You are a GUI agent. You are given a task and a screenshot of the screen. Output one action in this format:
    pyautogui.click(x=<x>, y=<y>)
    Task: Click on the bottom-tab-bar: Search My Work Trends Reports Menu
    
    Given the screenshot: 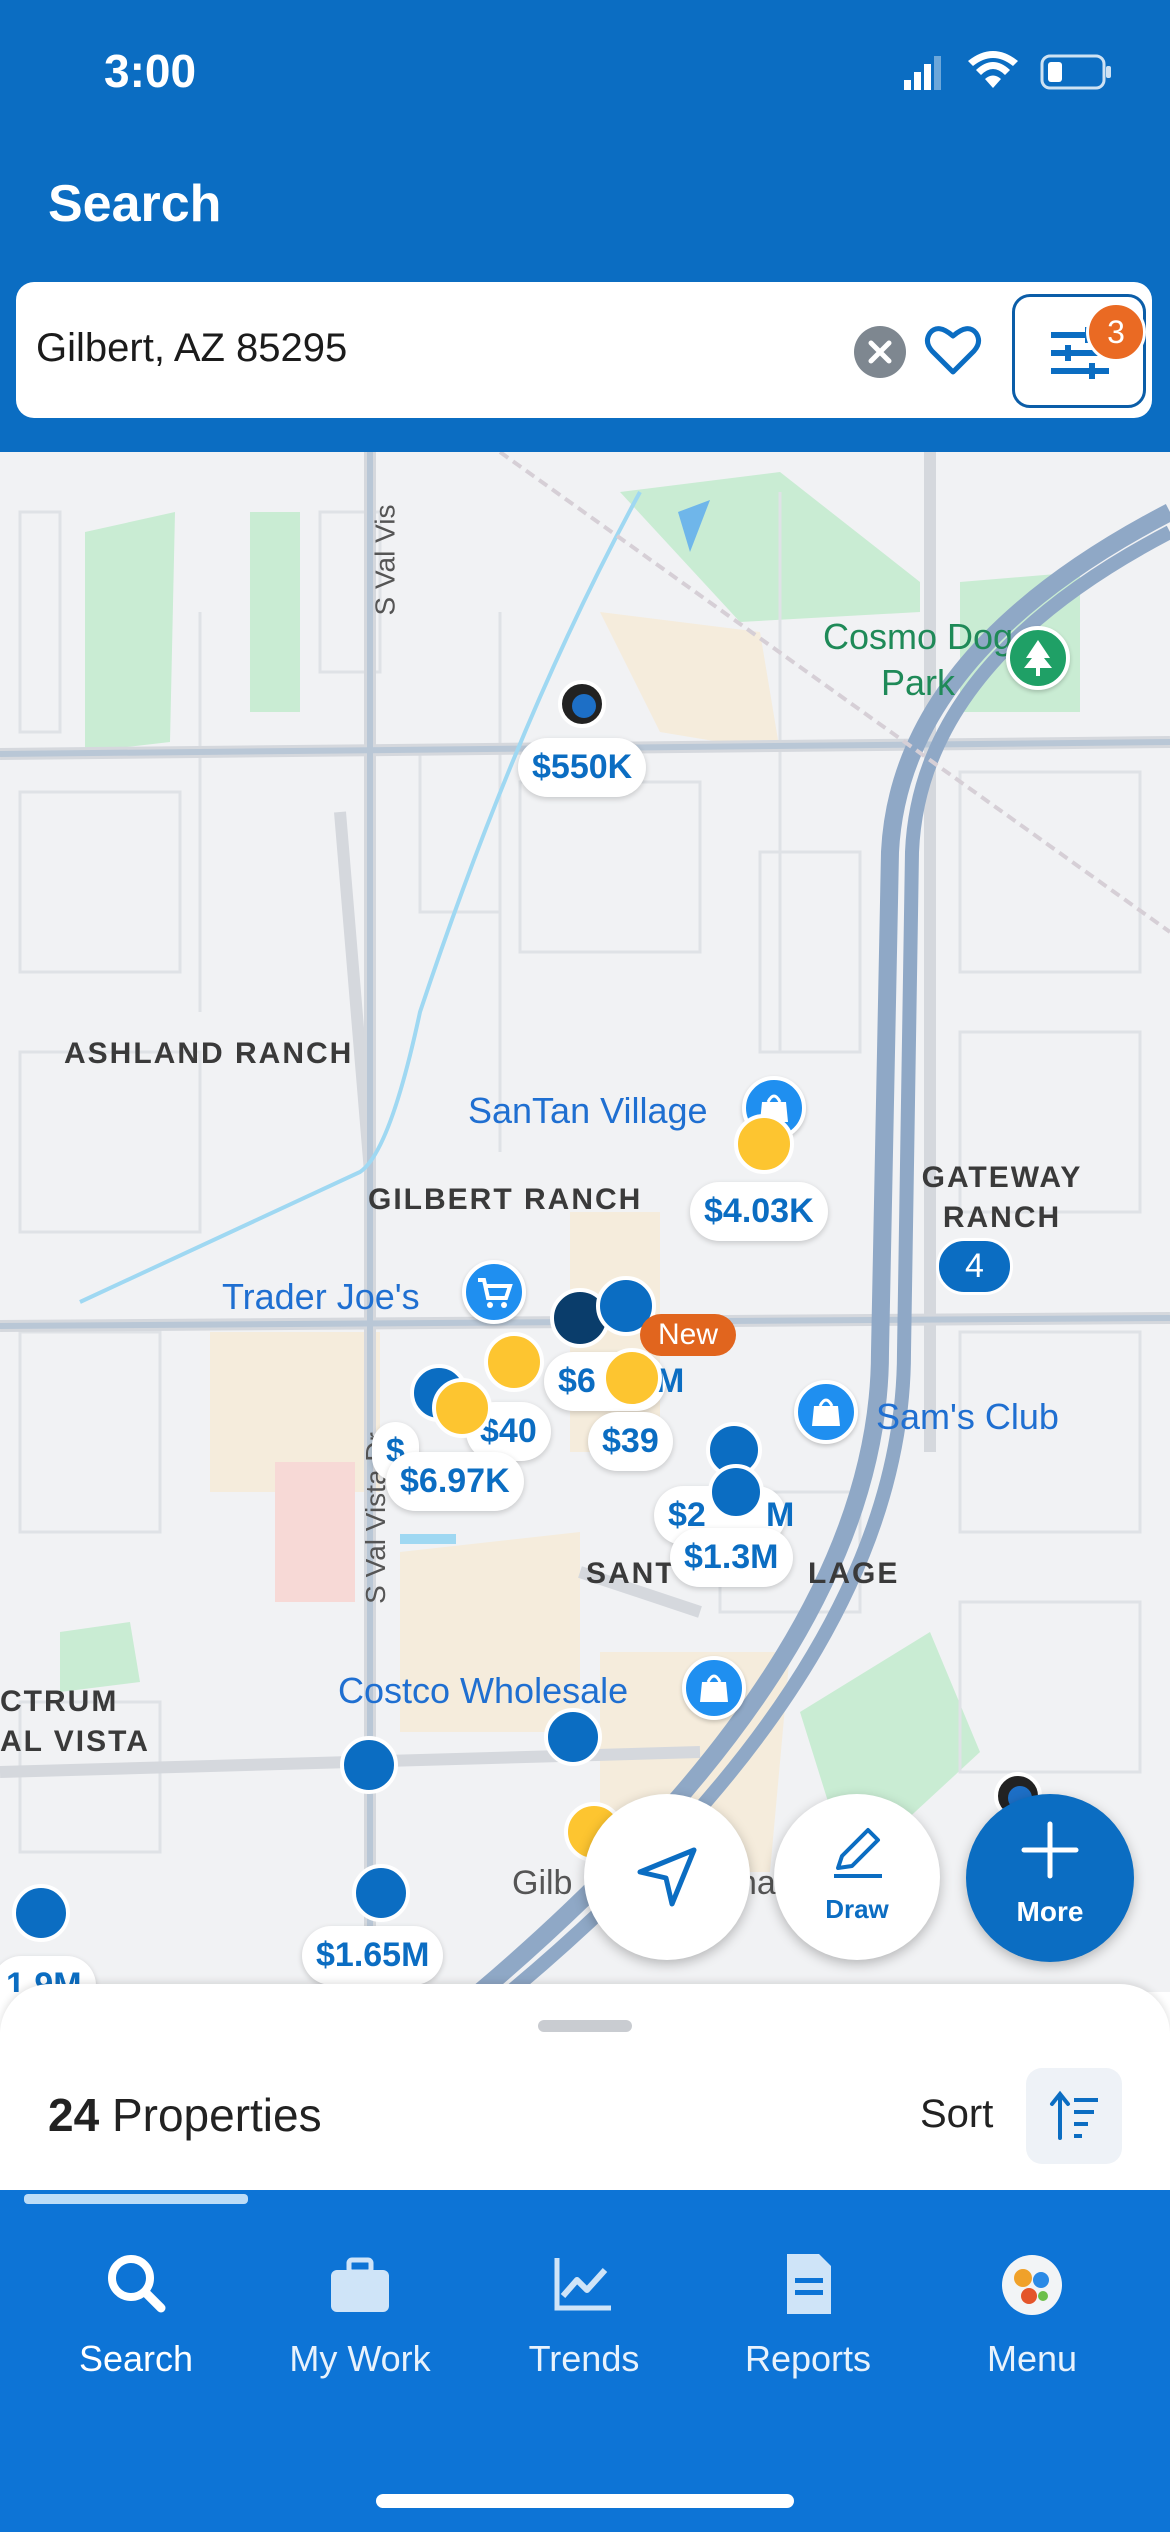 What is the action you would take?
    pyautogui.click(x=585, y=2361)
    